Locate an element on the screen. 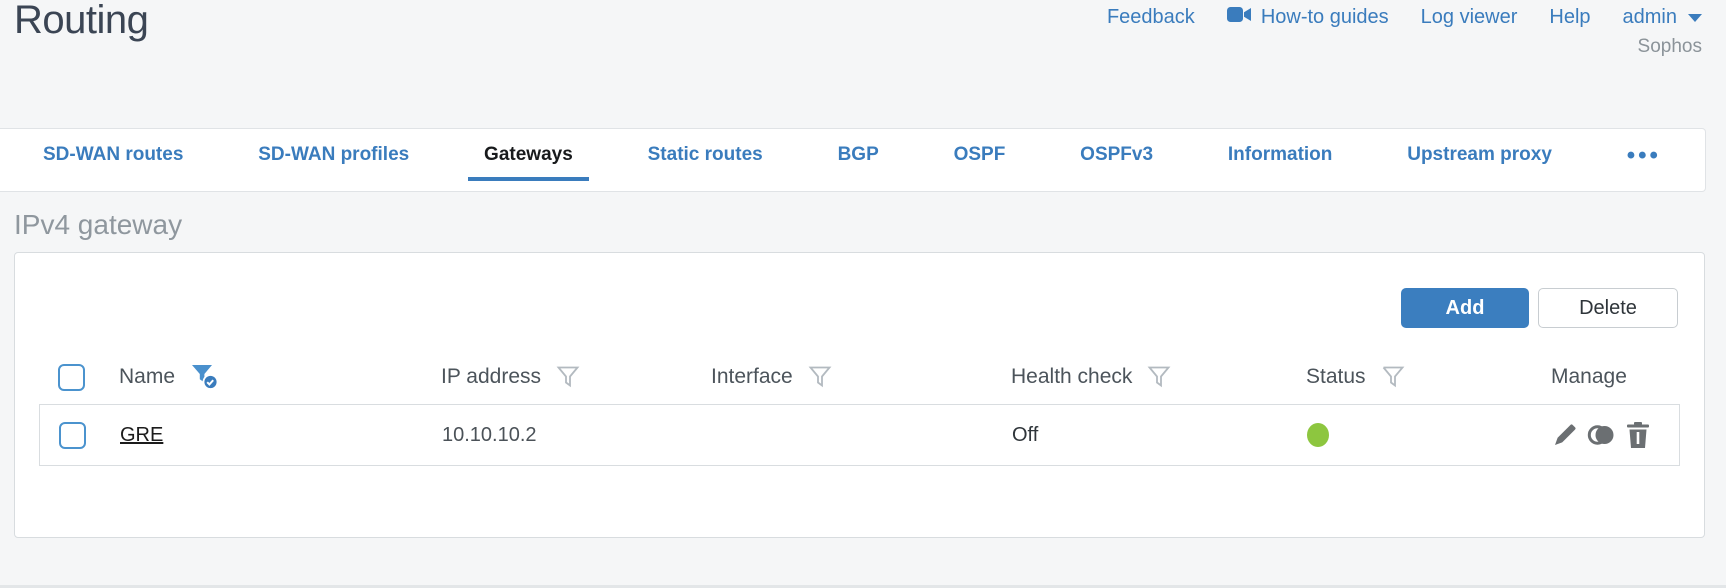 The width and height of the screenshot is (1726, 588). edit-icon is located at coordinates (1565, 435).